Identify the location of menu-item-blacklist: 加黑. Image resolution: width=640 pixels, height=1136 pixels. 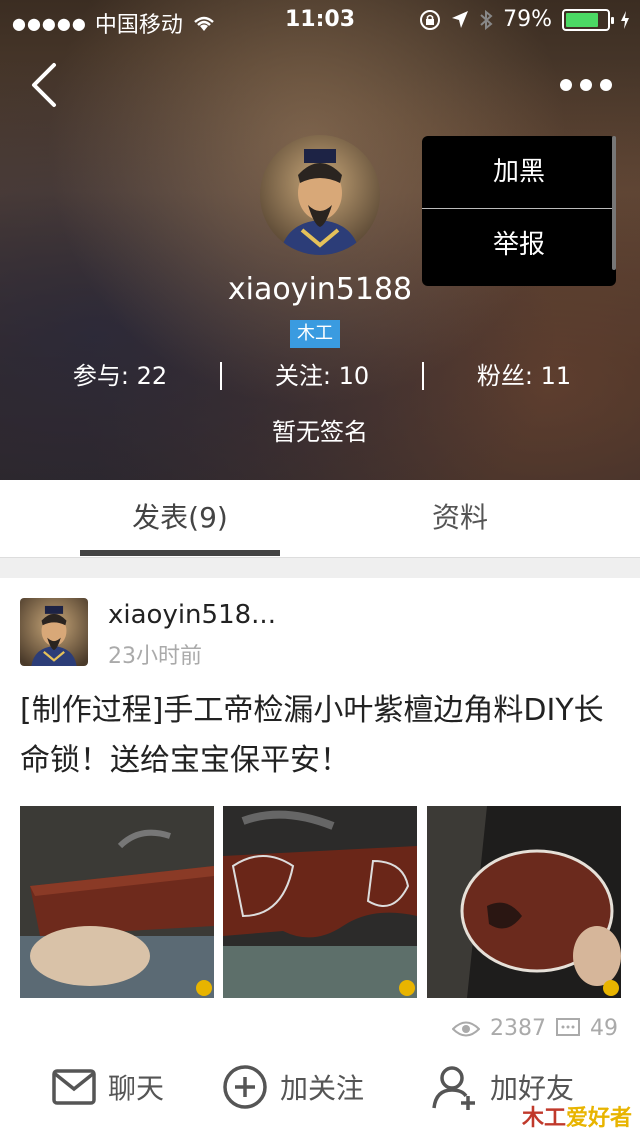
(519, 172).